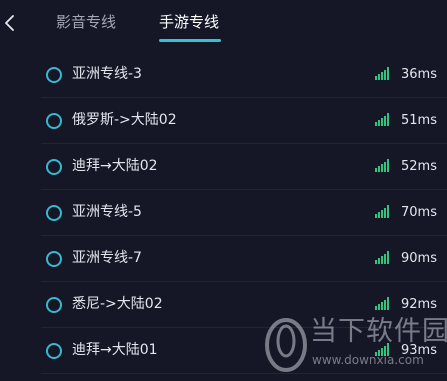 The image size is (447, 381). Describe the element at coordinates (223, 305) in the screenshot. I see `server-row: 悉尼->大陆02 92ms` at that location.